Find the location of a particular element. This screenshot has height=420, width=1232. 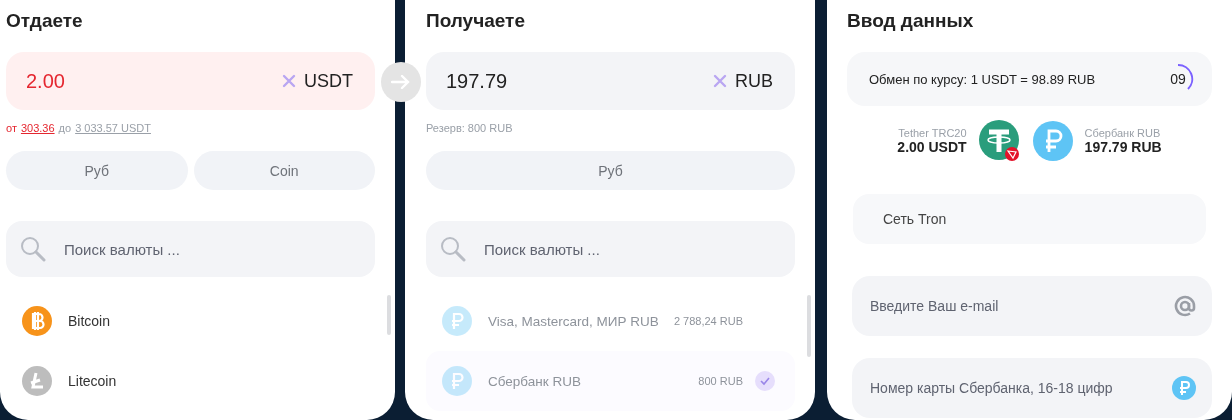

panel-title: Ввод данных is located at coordinates (911, 21).